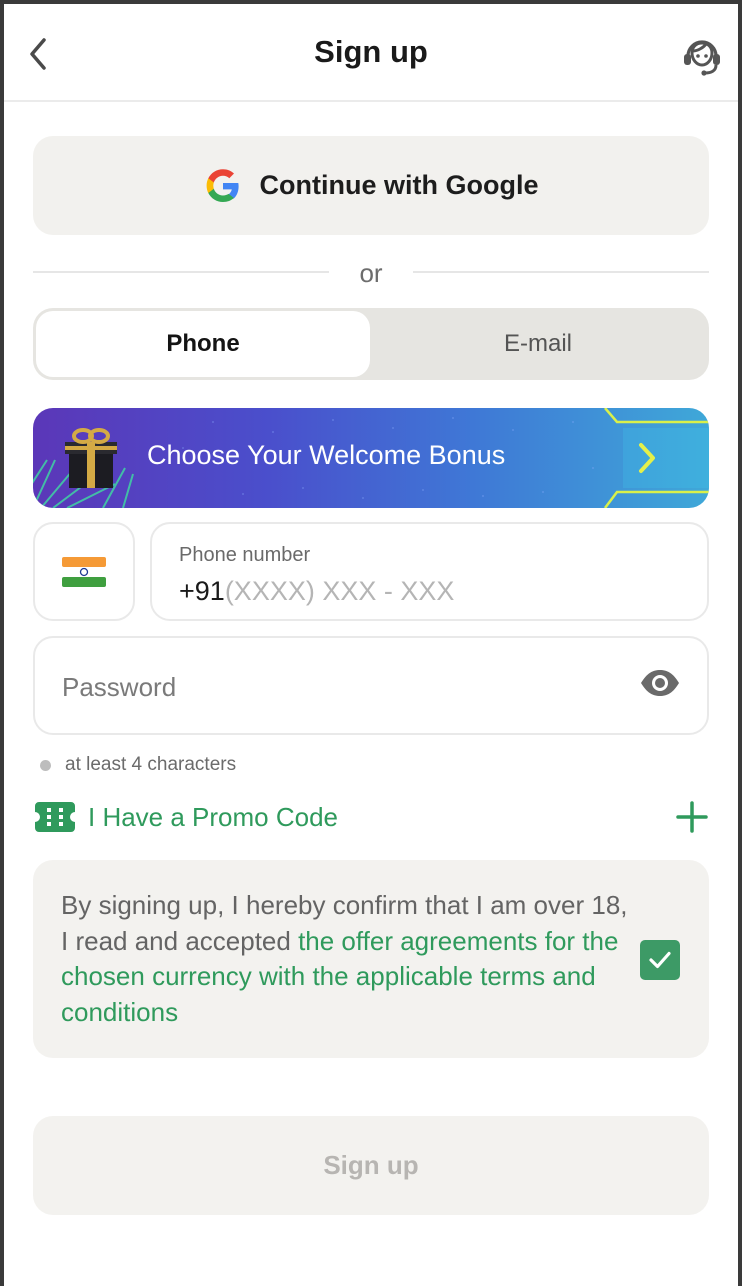 Image resolution: width=742 pixels, height=1286 pixels. I want to click on promo-code-label: I Have a Promo Code, so click(213, 817).